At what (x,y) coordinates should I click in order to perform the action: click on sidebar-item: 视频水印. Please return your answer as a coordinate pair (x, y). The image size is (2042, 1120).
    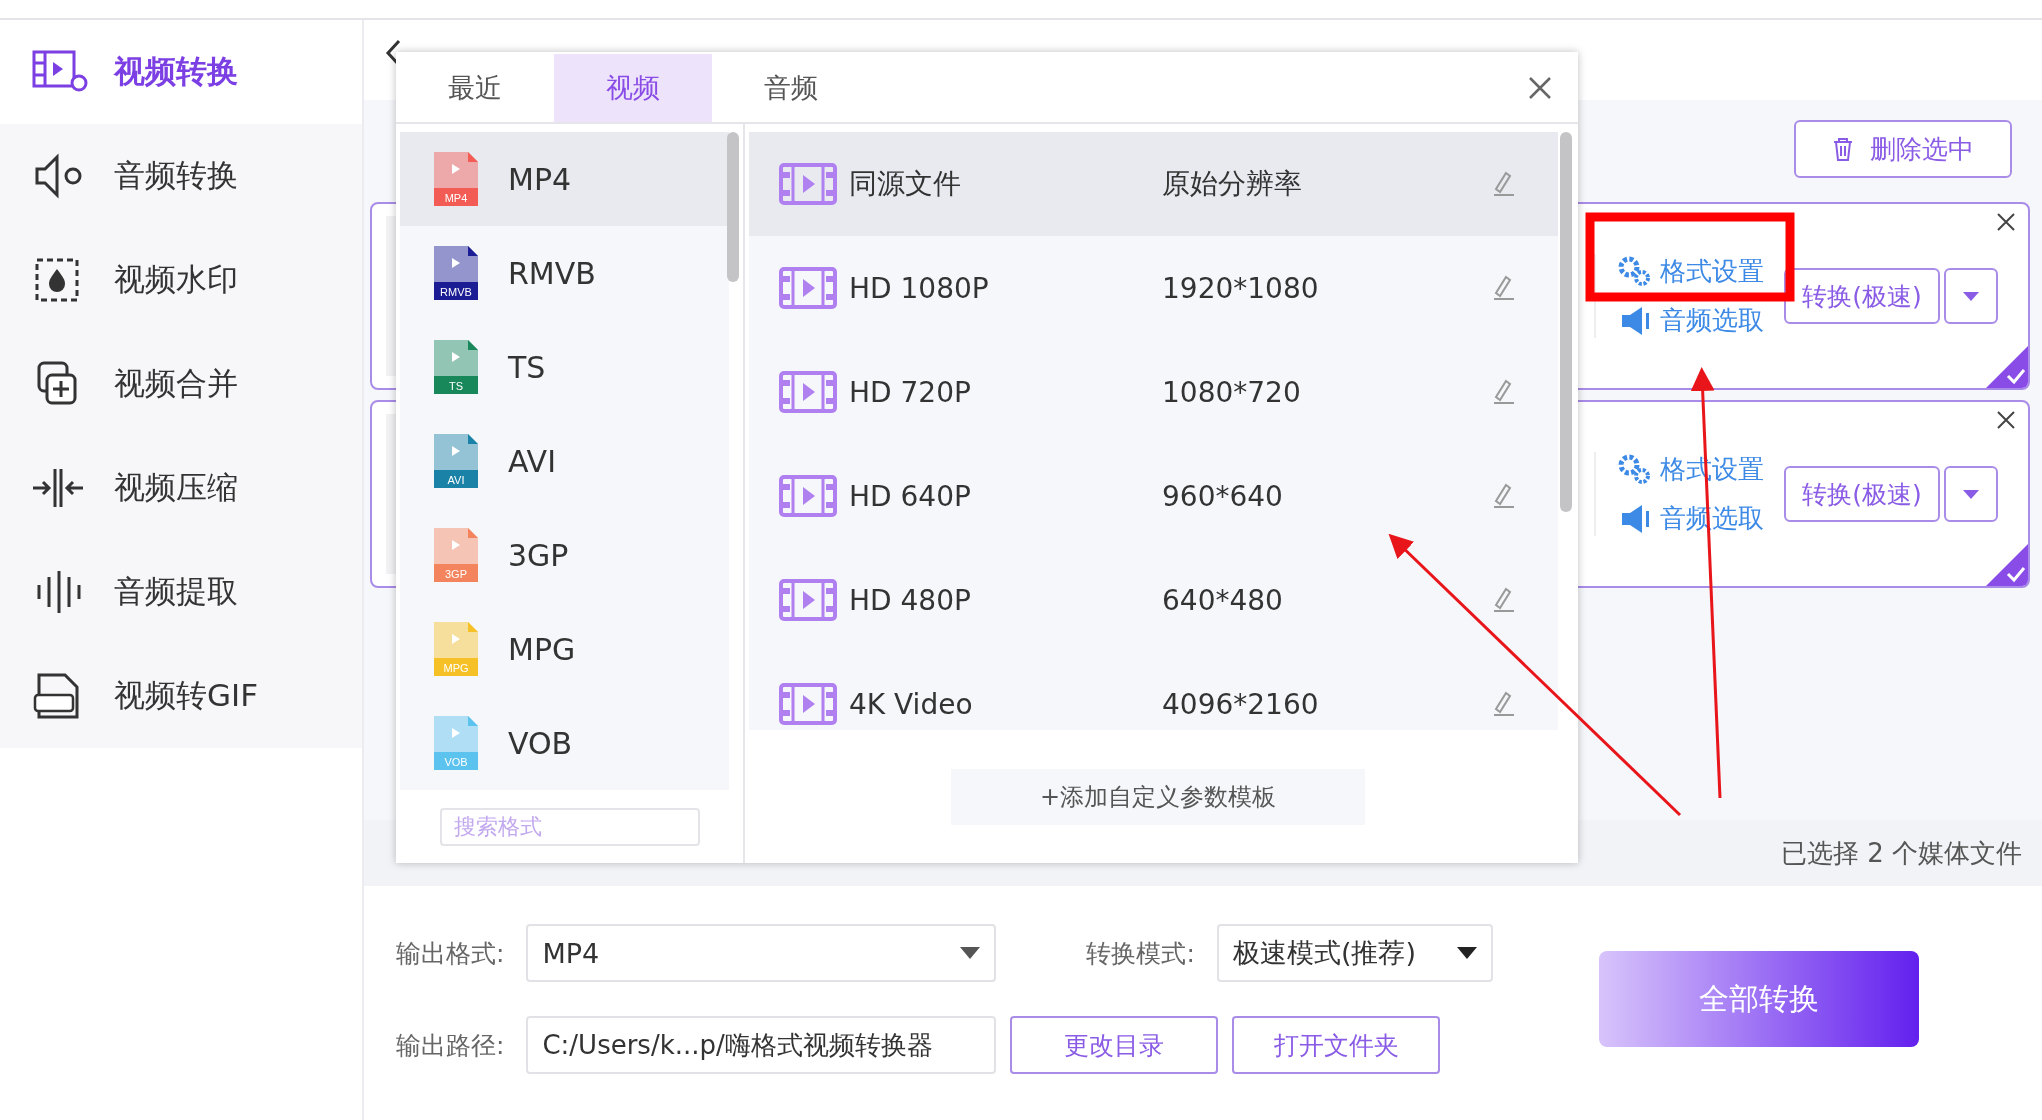
    Looking at the image, I should click on (181, 280).